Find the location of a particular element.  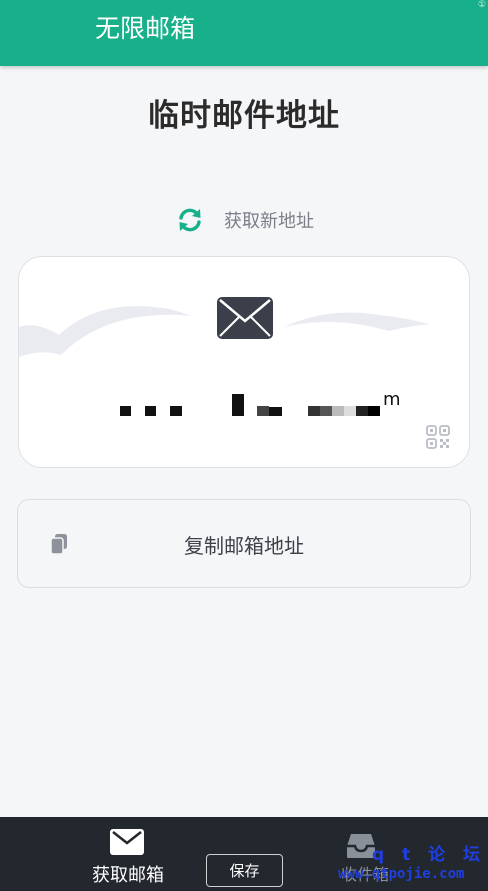

app-title: 无限邮箱 is located at coordinates (145, 28).